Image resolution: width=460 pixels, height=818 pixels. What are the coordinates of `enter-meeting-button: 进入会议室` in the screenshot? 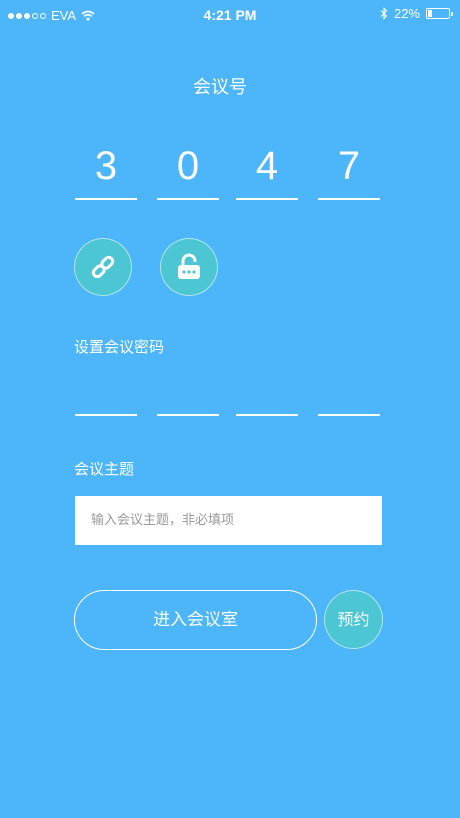 It's located at (195, 620).